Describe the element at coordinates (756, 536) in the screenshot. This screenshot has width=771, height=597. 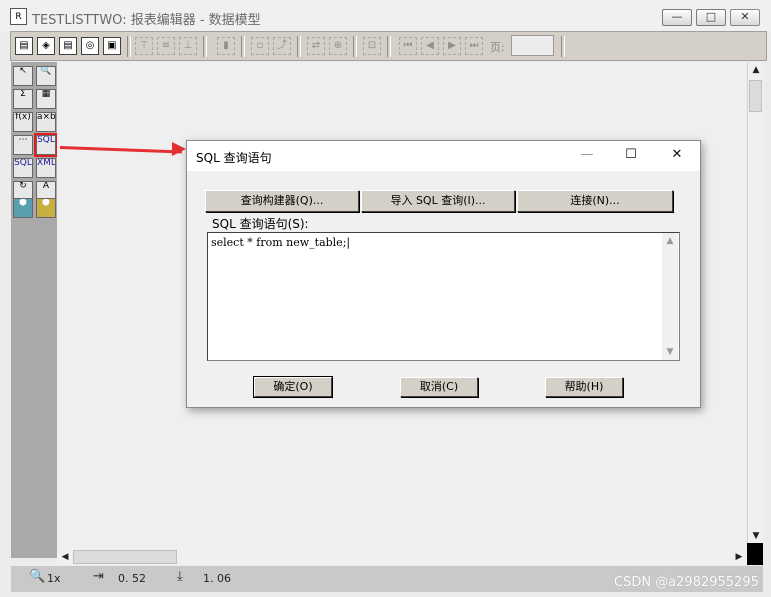
I see `scroll-down-icon: ▼` at that location.